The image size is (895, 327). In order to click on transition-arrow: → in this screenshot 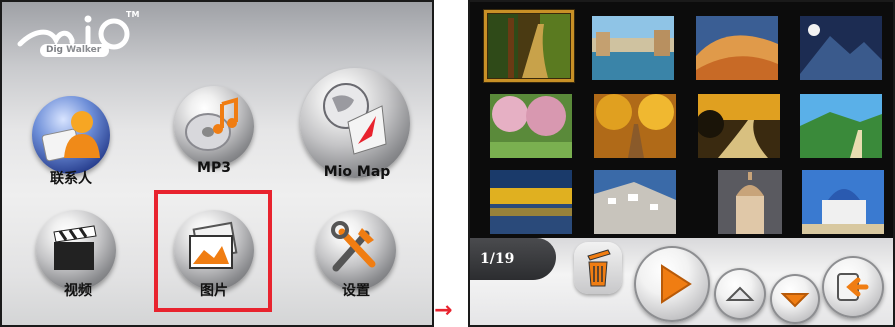, I will do `click(443, 310)`.